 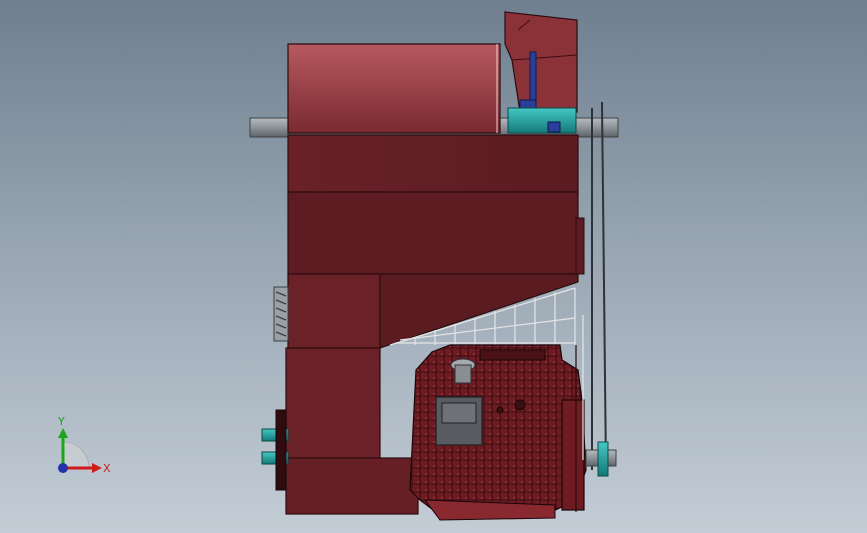 I want to click on hopper-top-section, so click(x=394, y=88).